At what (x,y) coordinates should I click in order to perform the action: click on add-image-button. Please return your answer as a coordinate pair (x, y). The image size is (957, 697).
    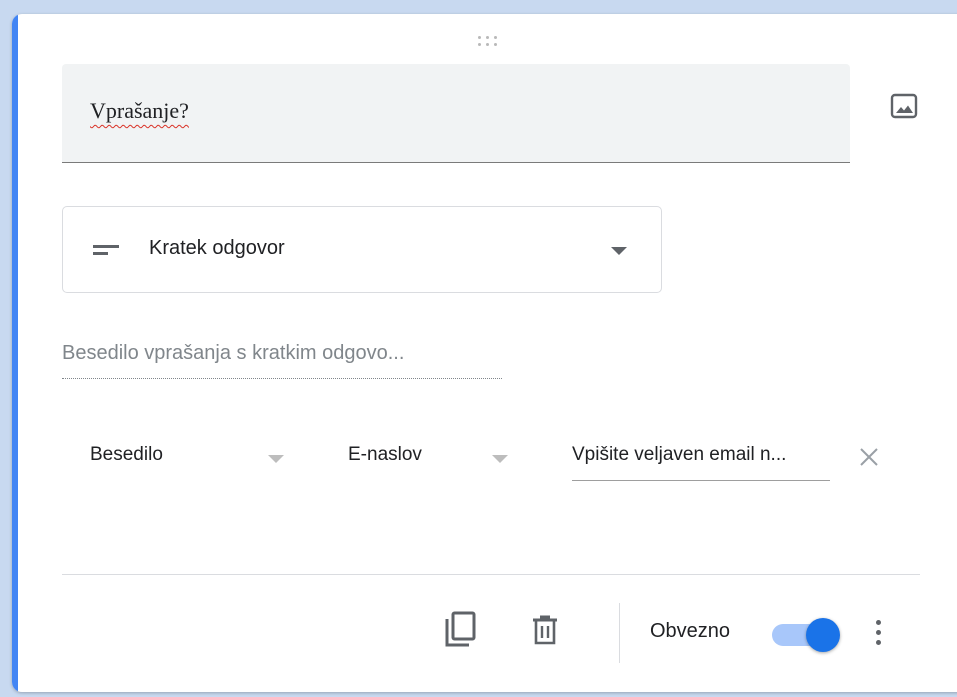
    Looking at the image, I should click on (904, 106).